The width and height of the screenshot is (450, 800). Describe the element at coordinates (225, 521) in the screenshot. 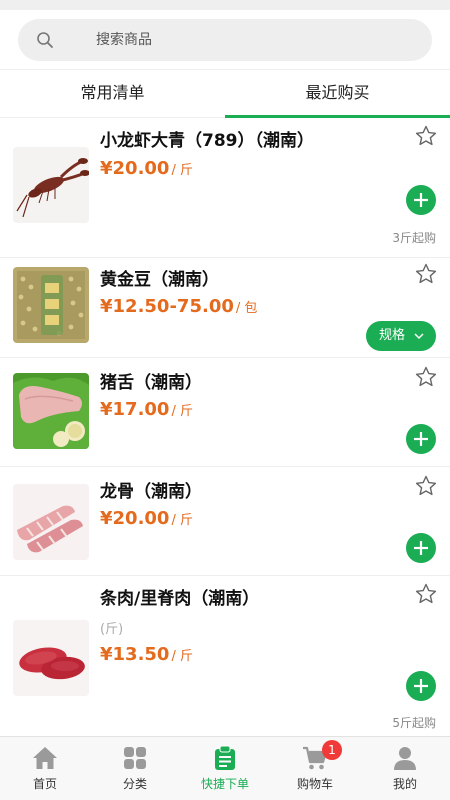

I see `product-item: 龙骨（潮南） ¥20.00/ 斤` at that location.